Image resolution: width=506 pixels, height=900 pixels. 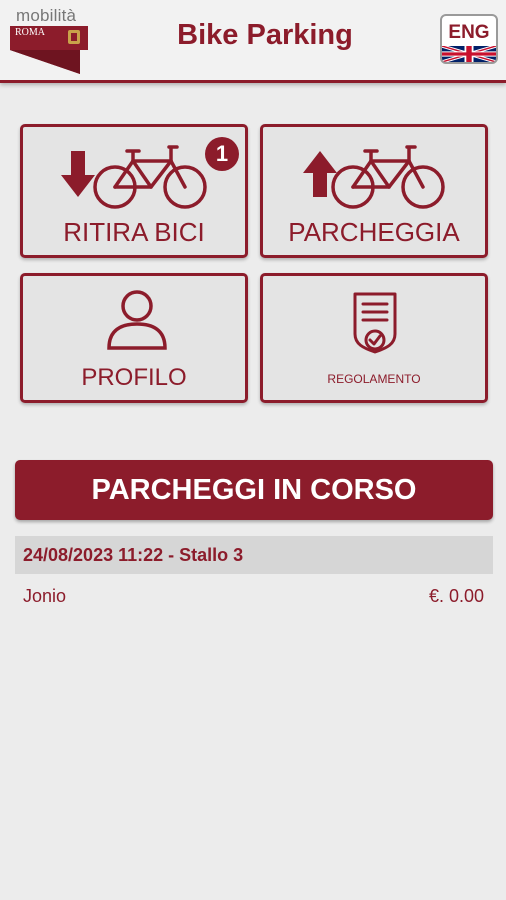 I want to click on parking-location: Jonio, so click(x=45, y=596).